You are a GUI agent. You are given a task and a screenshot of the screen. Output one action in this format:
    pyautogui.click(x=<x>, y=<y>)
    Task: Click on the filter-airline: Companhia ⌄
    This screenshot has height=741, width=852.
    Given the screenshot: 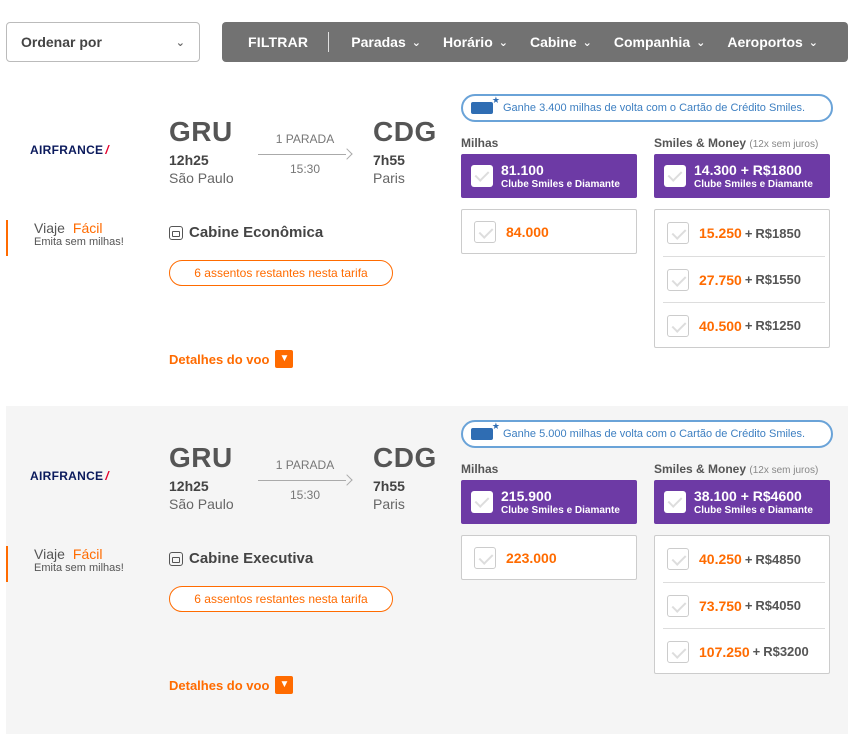 What is the action you would take?
    pyautogui.click(x=659, y=42)
    